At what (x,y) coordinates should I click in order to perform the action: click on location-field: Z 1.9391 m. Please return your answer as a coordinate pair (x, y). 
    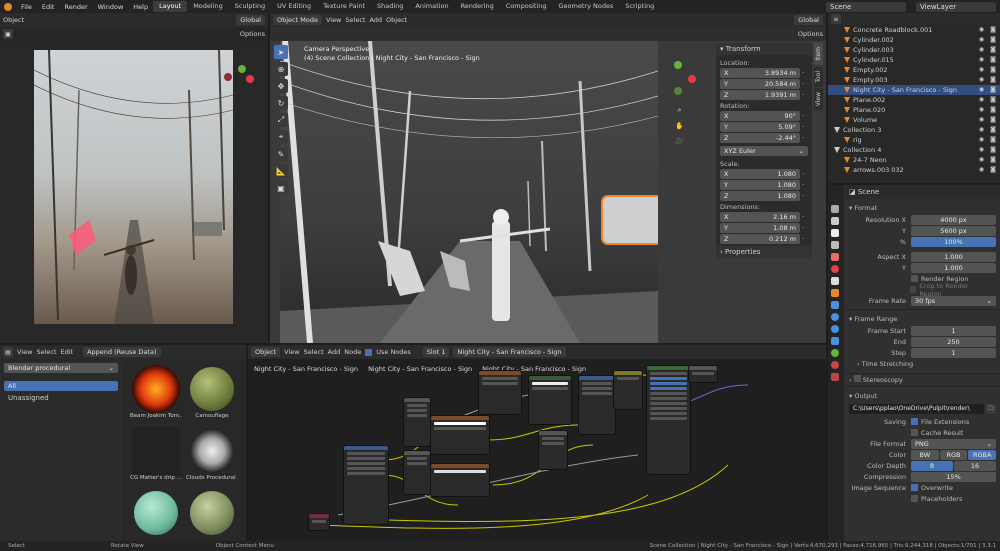
    Looking at the image, I should click on (760, 95).